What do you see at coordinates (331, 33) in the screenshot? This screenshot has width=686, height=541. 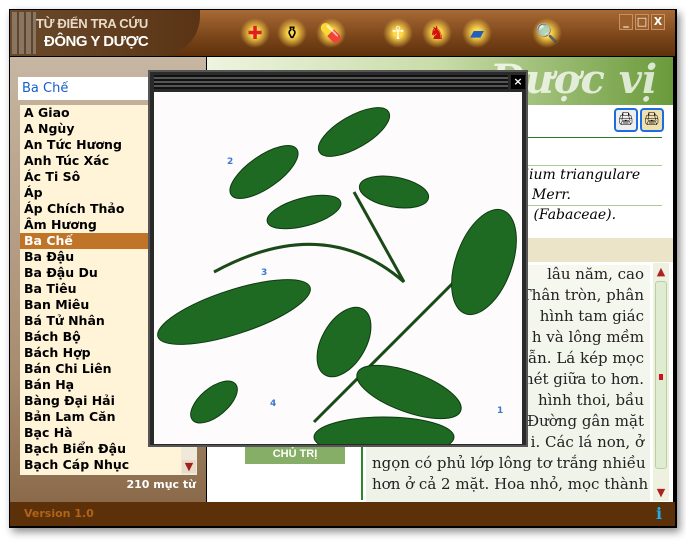 I see `pills-icon: 💊` at bounding box center [331, 33].